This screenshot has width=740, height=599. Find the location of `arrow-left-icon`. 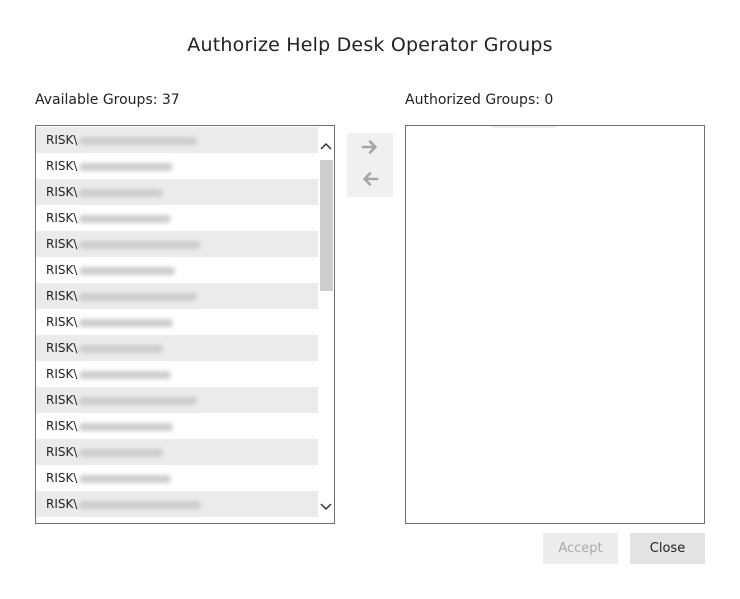

arrow-left-icon is located at coordinates (370, 181).